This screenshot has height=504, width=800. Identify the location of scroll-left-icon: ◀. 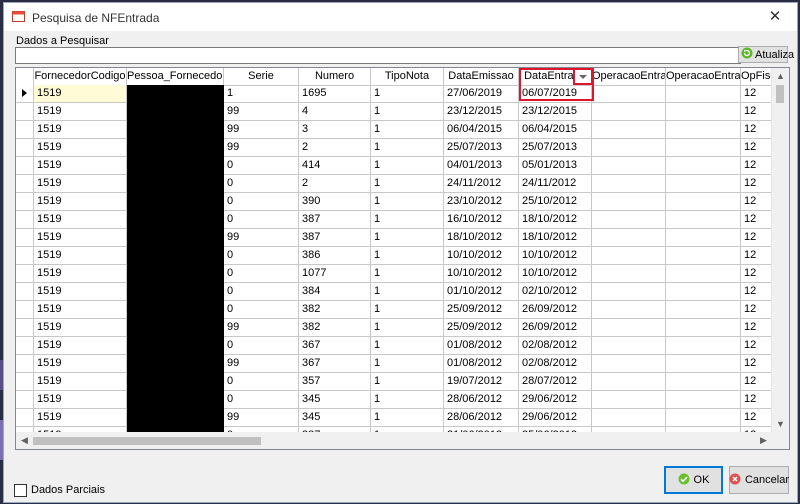
(24, 440).